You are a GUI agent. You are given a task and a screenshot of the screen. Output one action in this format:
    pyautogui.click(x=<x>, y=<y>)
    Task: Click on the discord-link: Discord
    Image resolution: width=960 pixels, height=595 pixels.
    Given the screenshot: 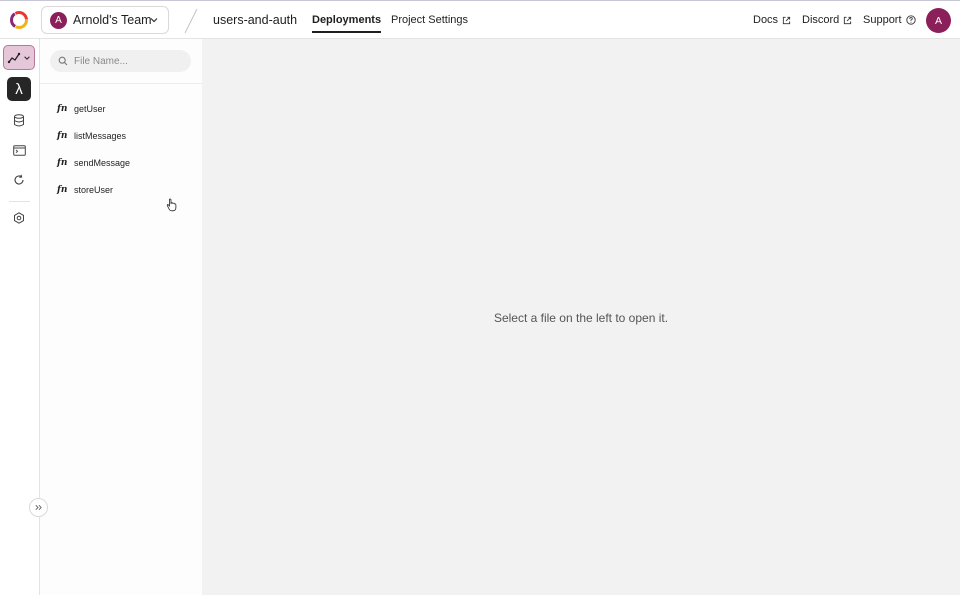 What is the action you would take?
    pyautogui.click(x=827, y=20)
    